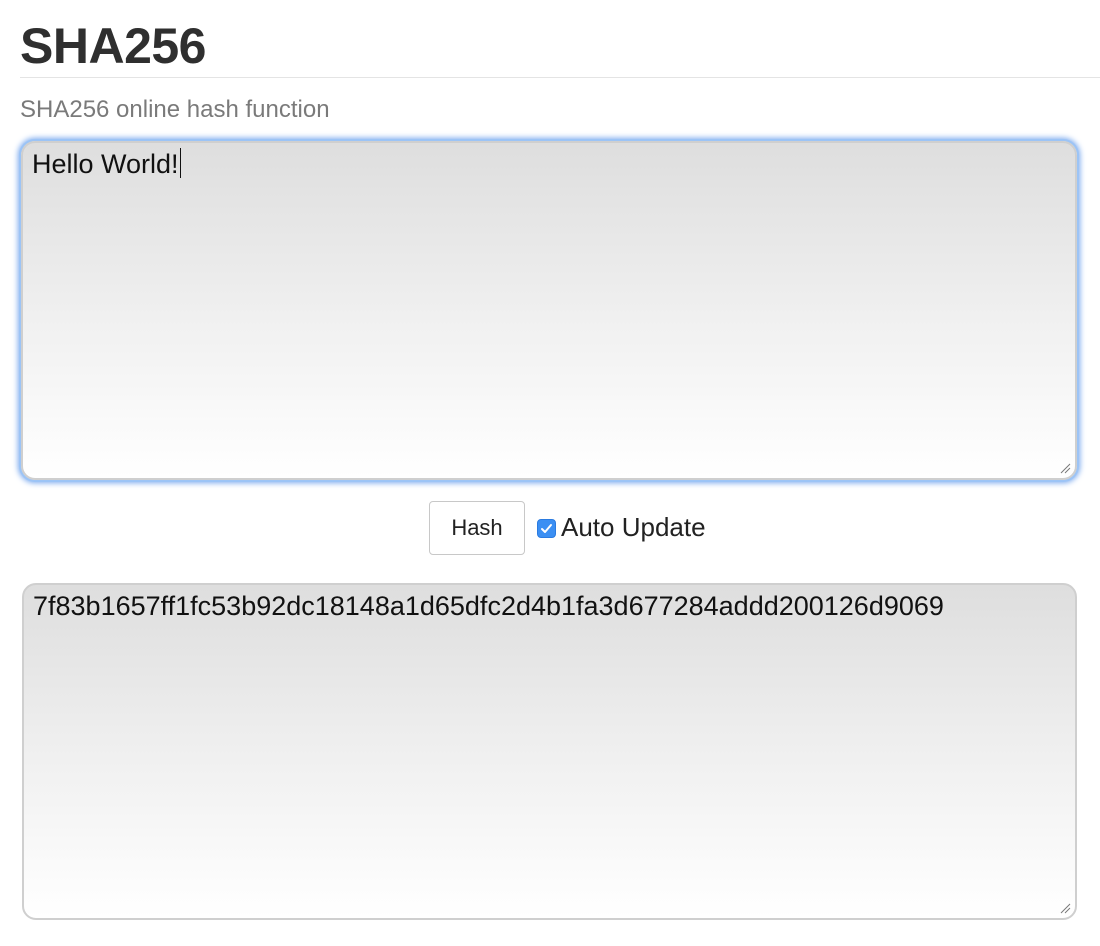 This screenshot has width=1100, height=946. I want to click on page-title: SHA256, so click(113, 46).